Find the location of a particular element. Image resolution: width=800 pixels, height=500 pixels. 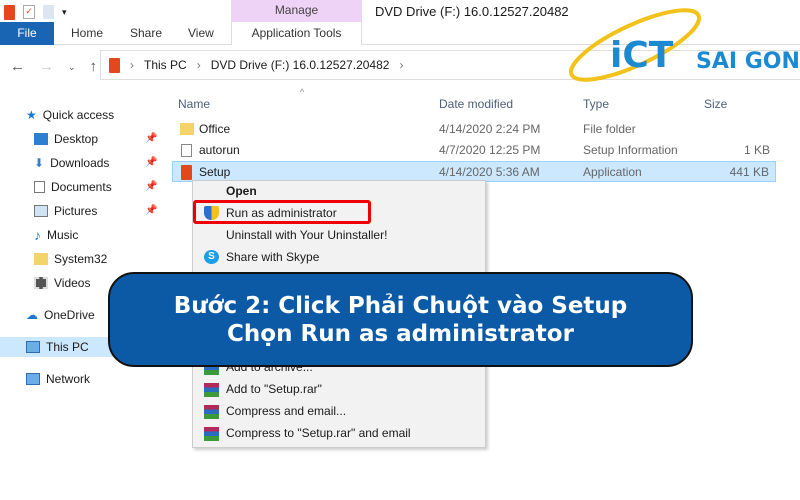

column-headers: Name ^ Date modified Type Size is located at coordinates (474, 101).